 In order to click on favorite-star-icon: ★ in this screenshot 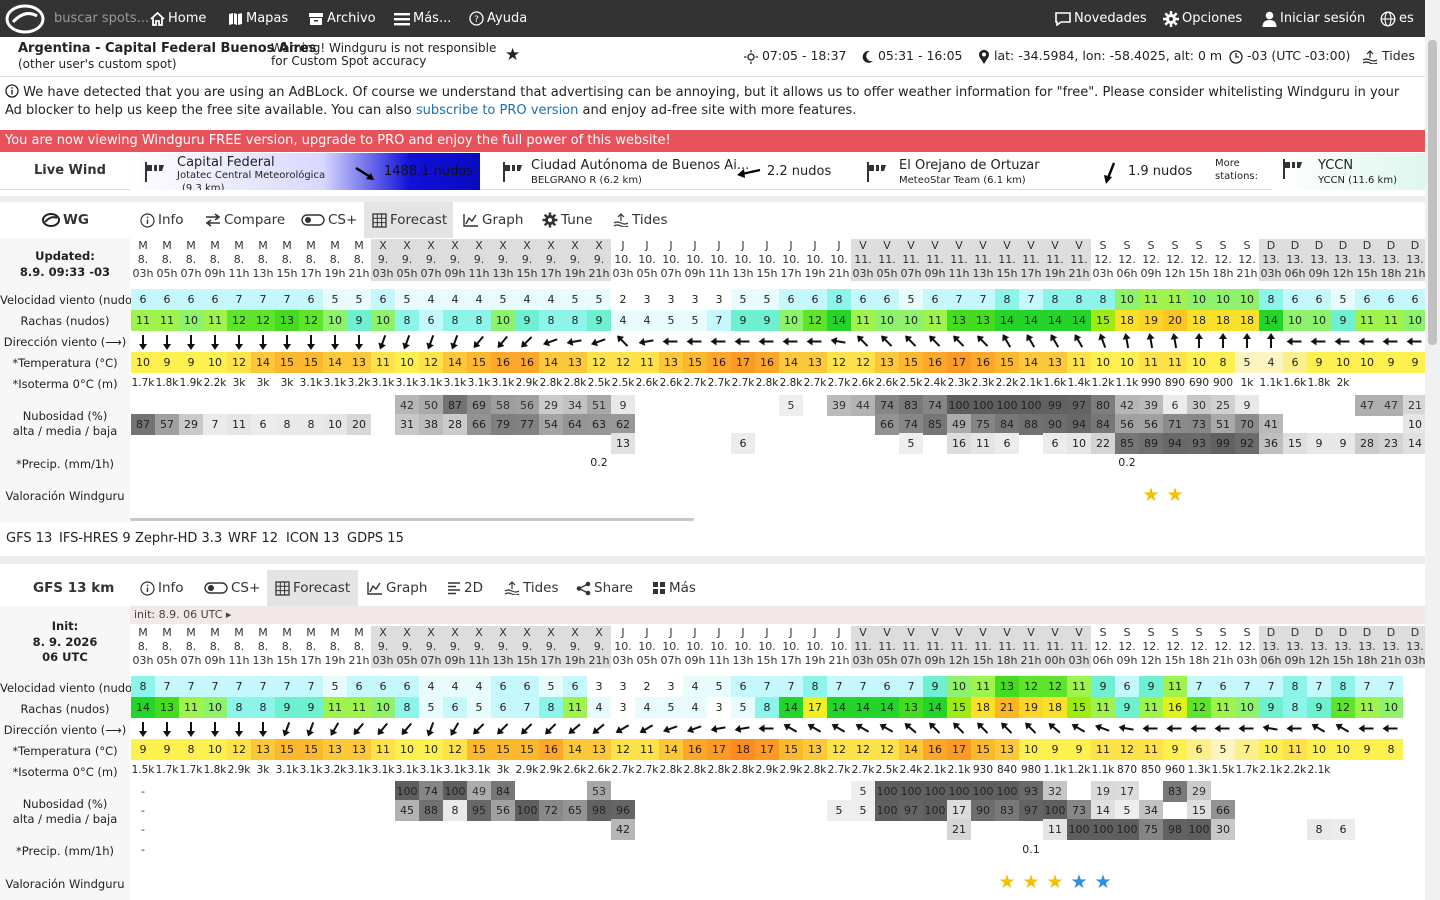, I will do `click(512, 55)`.